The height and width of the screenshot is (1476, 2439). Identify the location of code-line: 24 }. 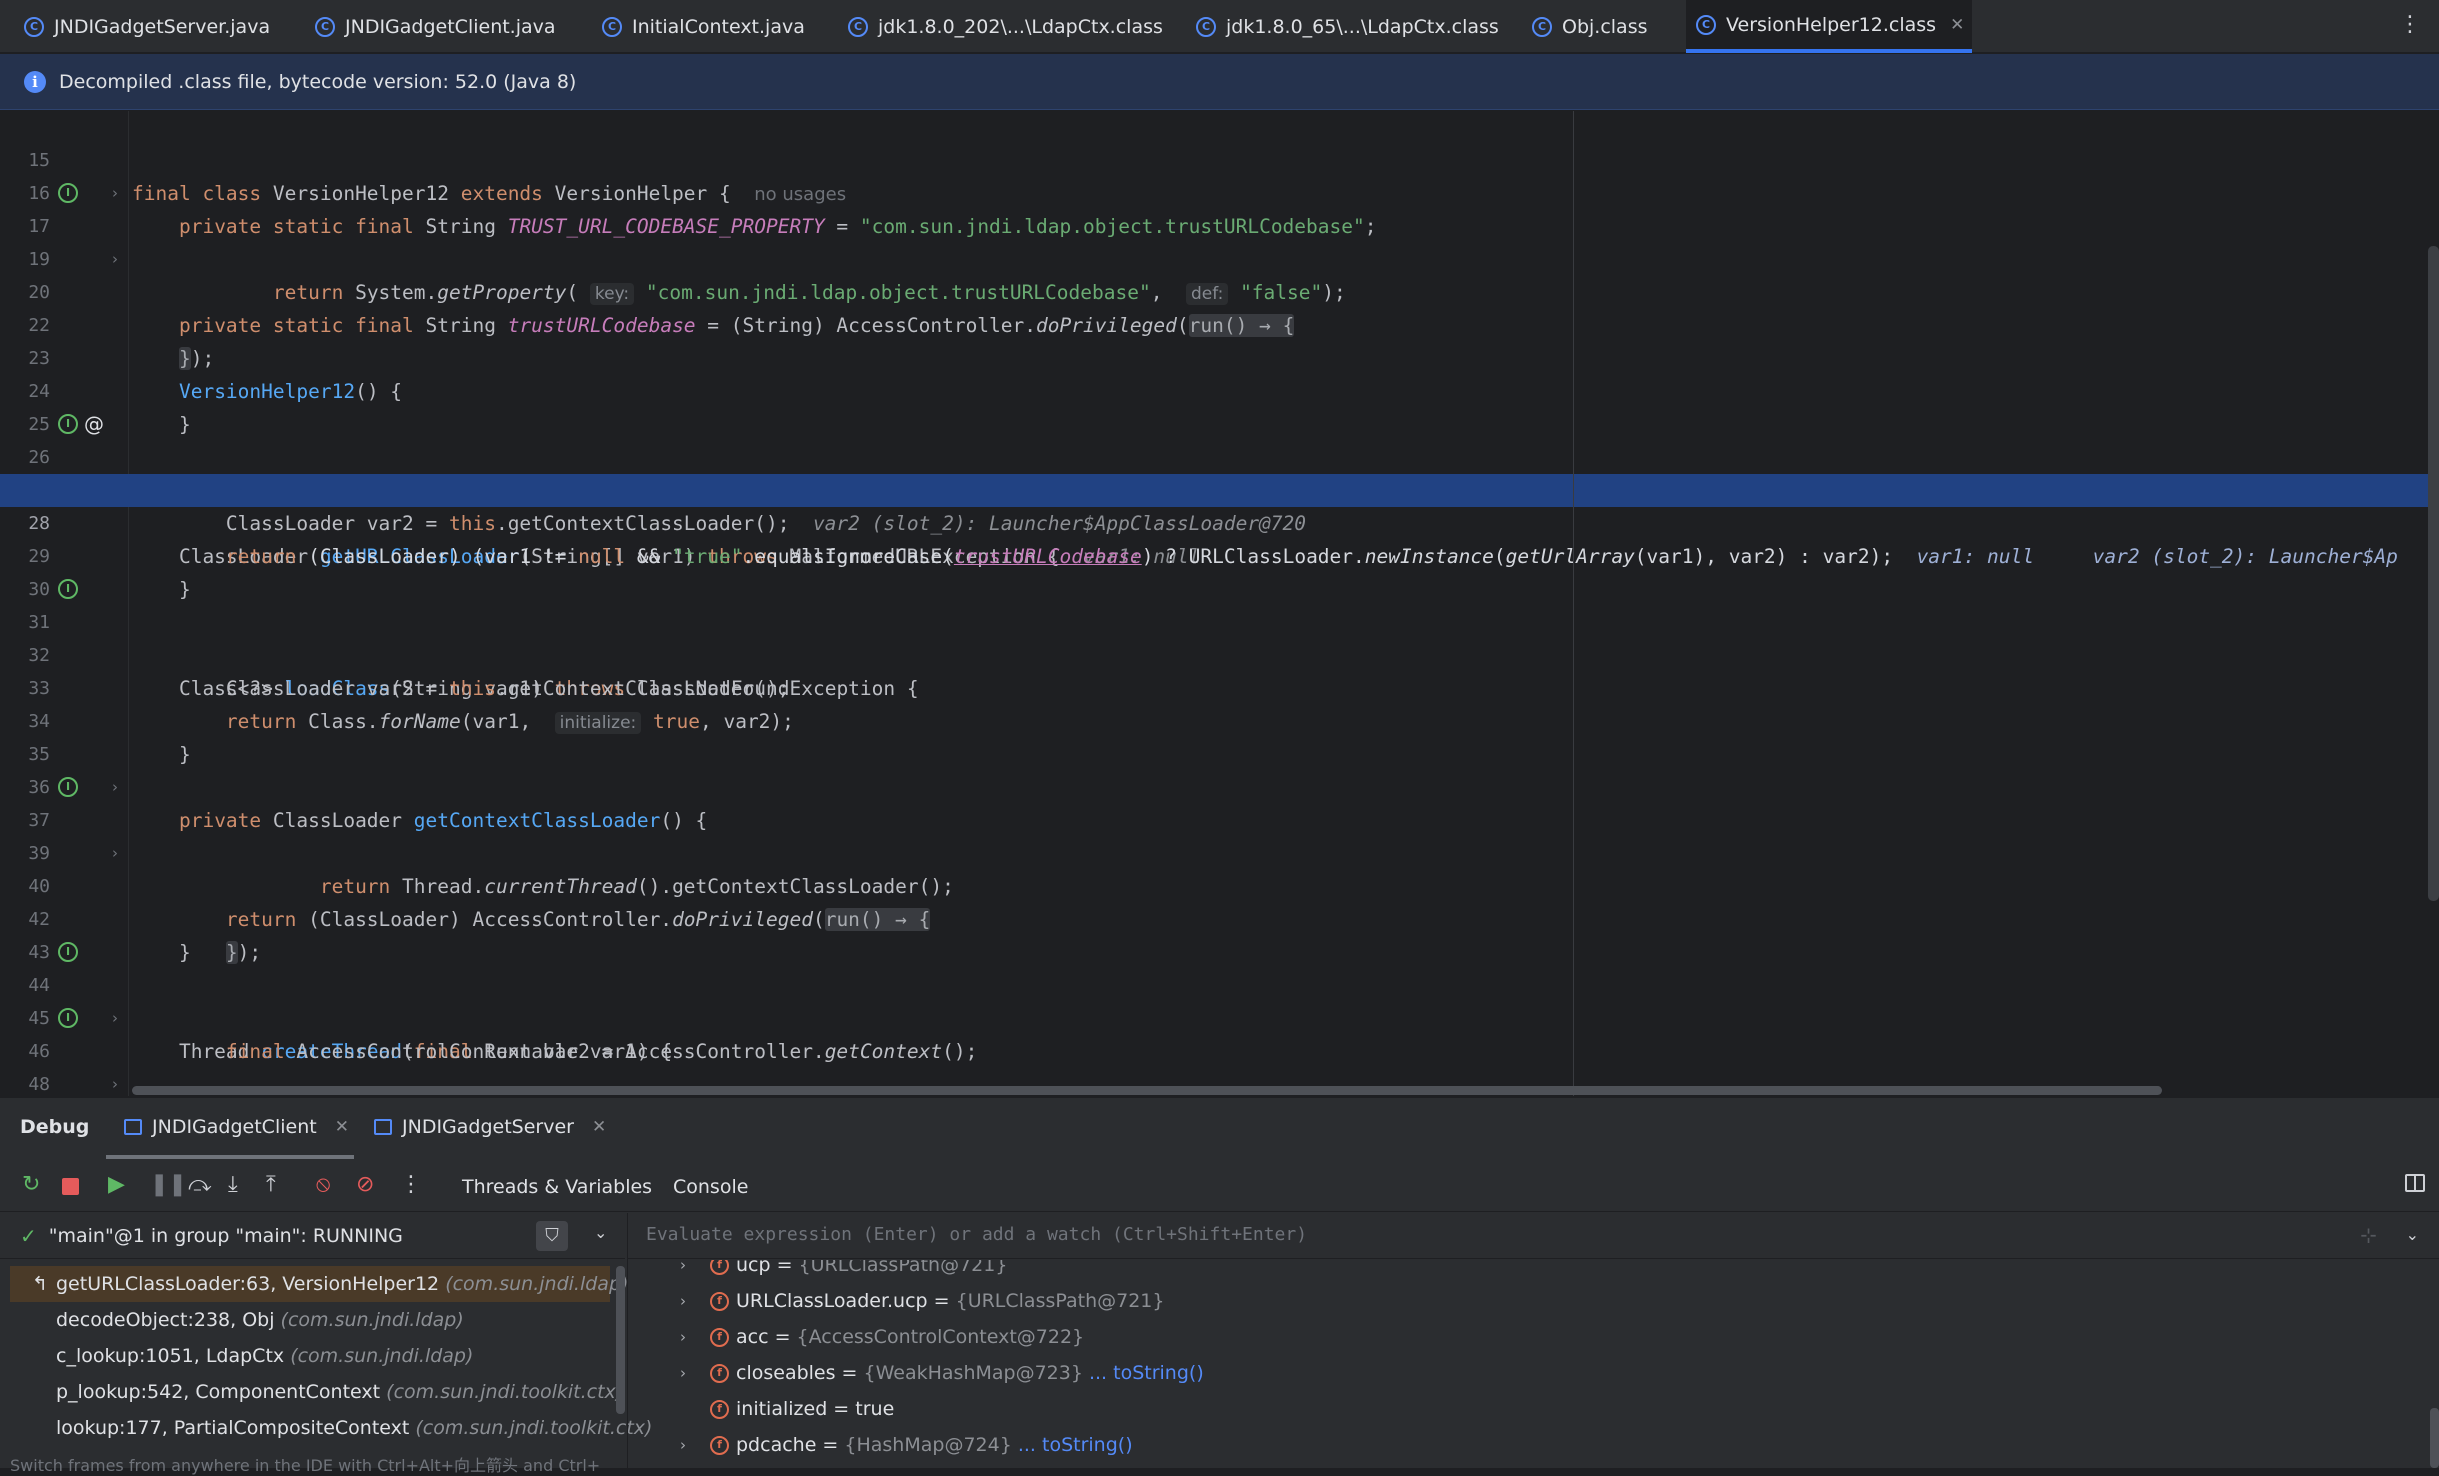
(1219, 389).